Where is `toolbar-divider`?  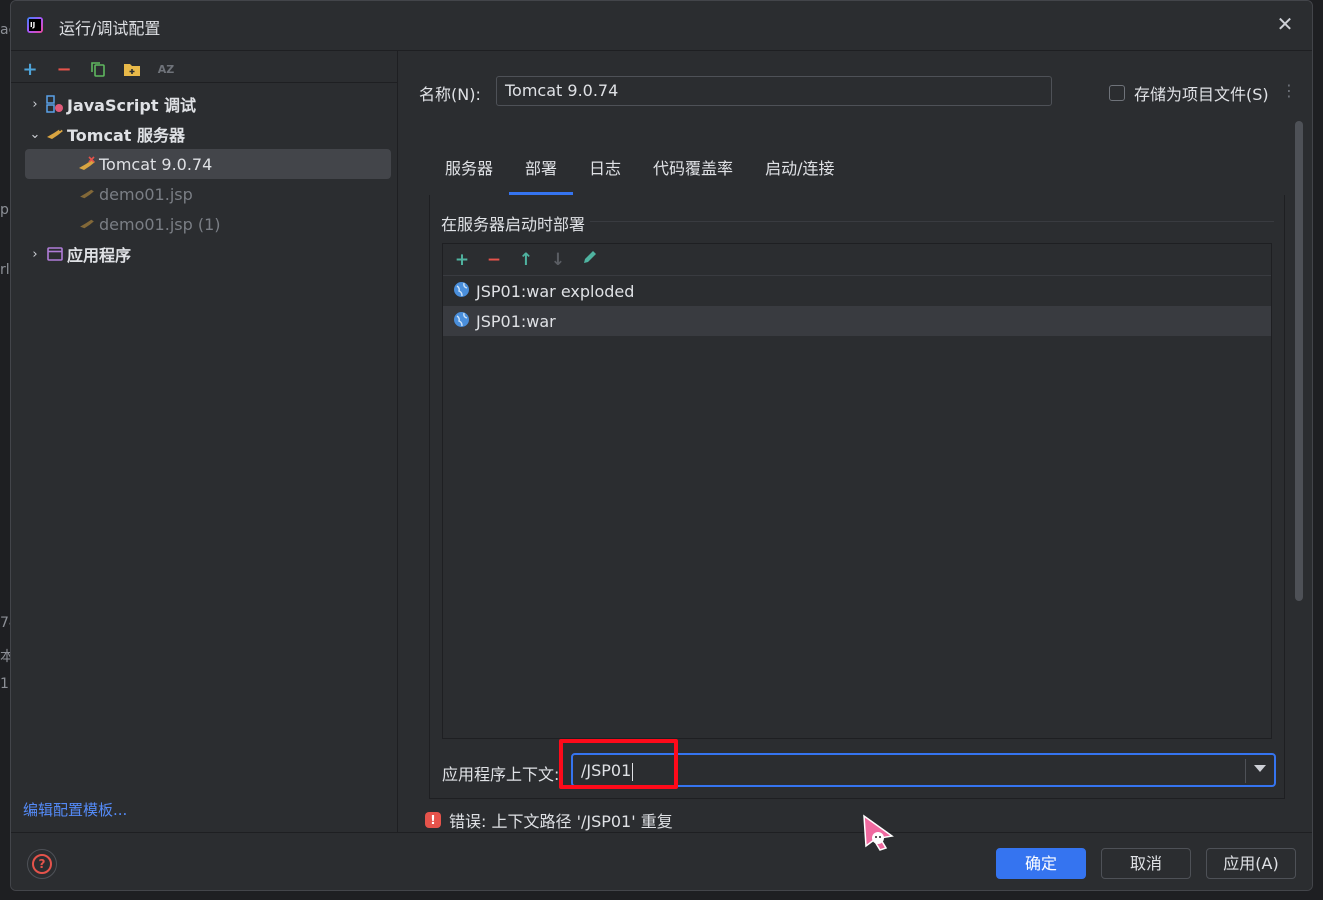
toolbar-divider is located at coordinates (204, 82).